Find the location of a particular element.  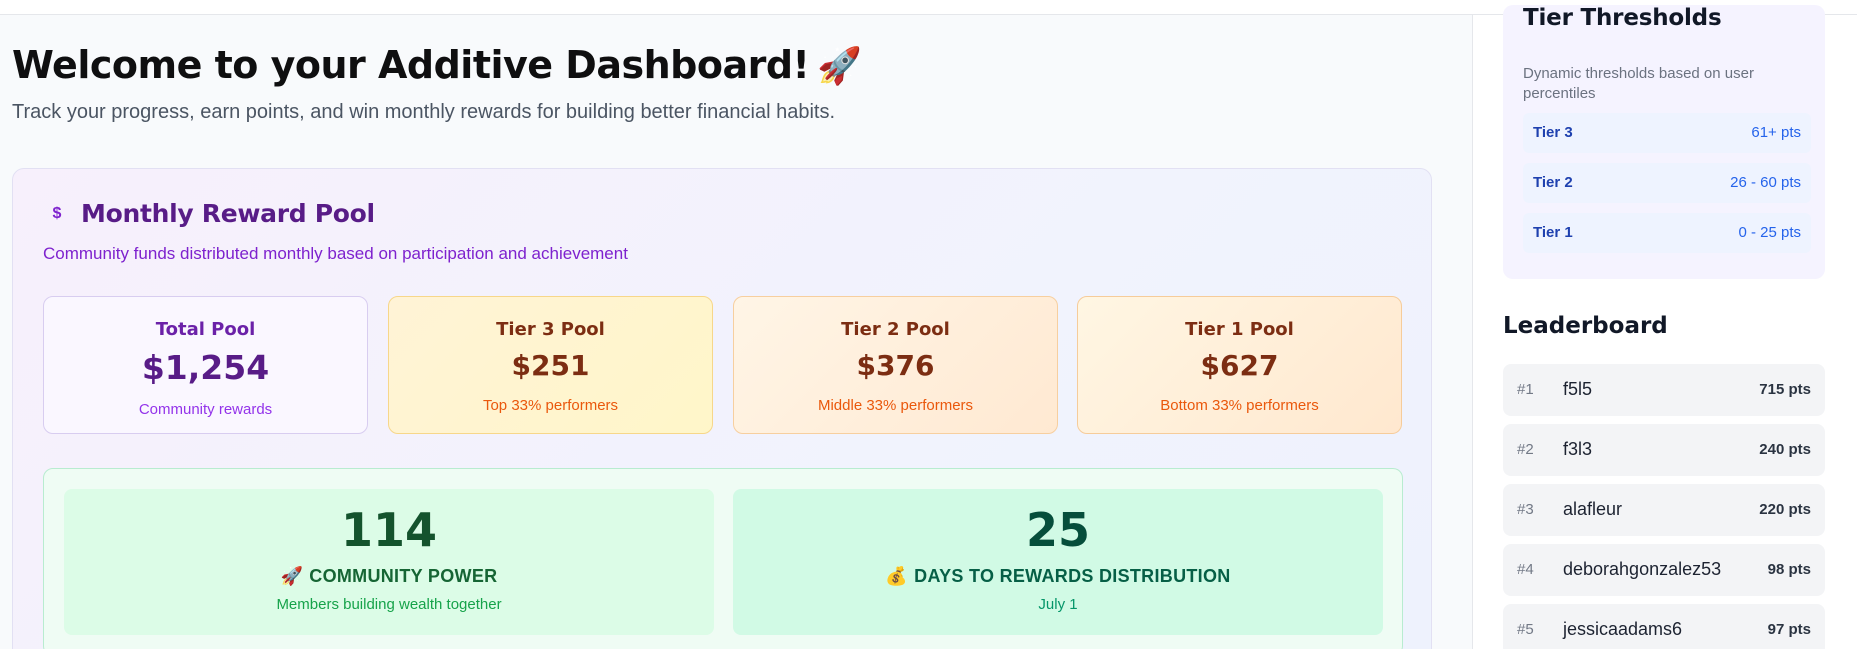

leaderboard-username: jessicaadams6 is located at coordinates (1623, 629).